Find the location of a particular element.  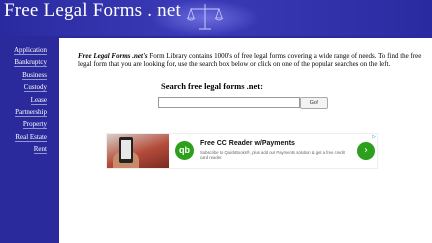

ad-title: Free CC Reader w/Payments is located at coordinates (247, 143).